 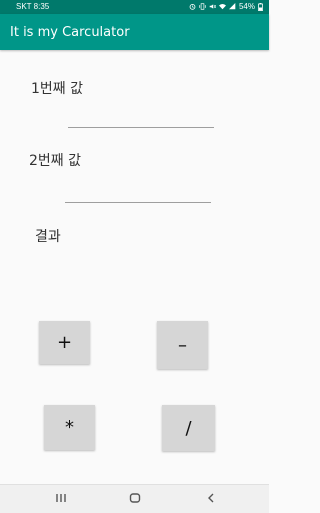 I want to click on status-bar: SKT 8:35 54%, so click(x=134, y=7).